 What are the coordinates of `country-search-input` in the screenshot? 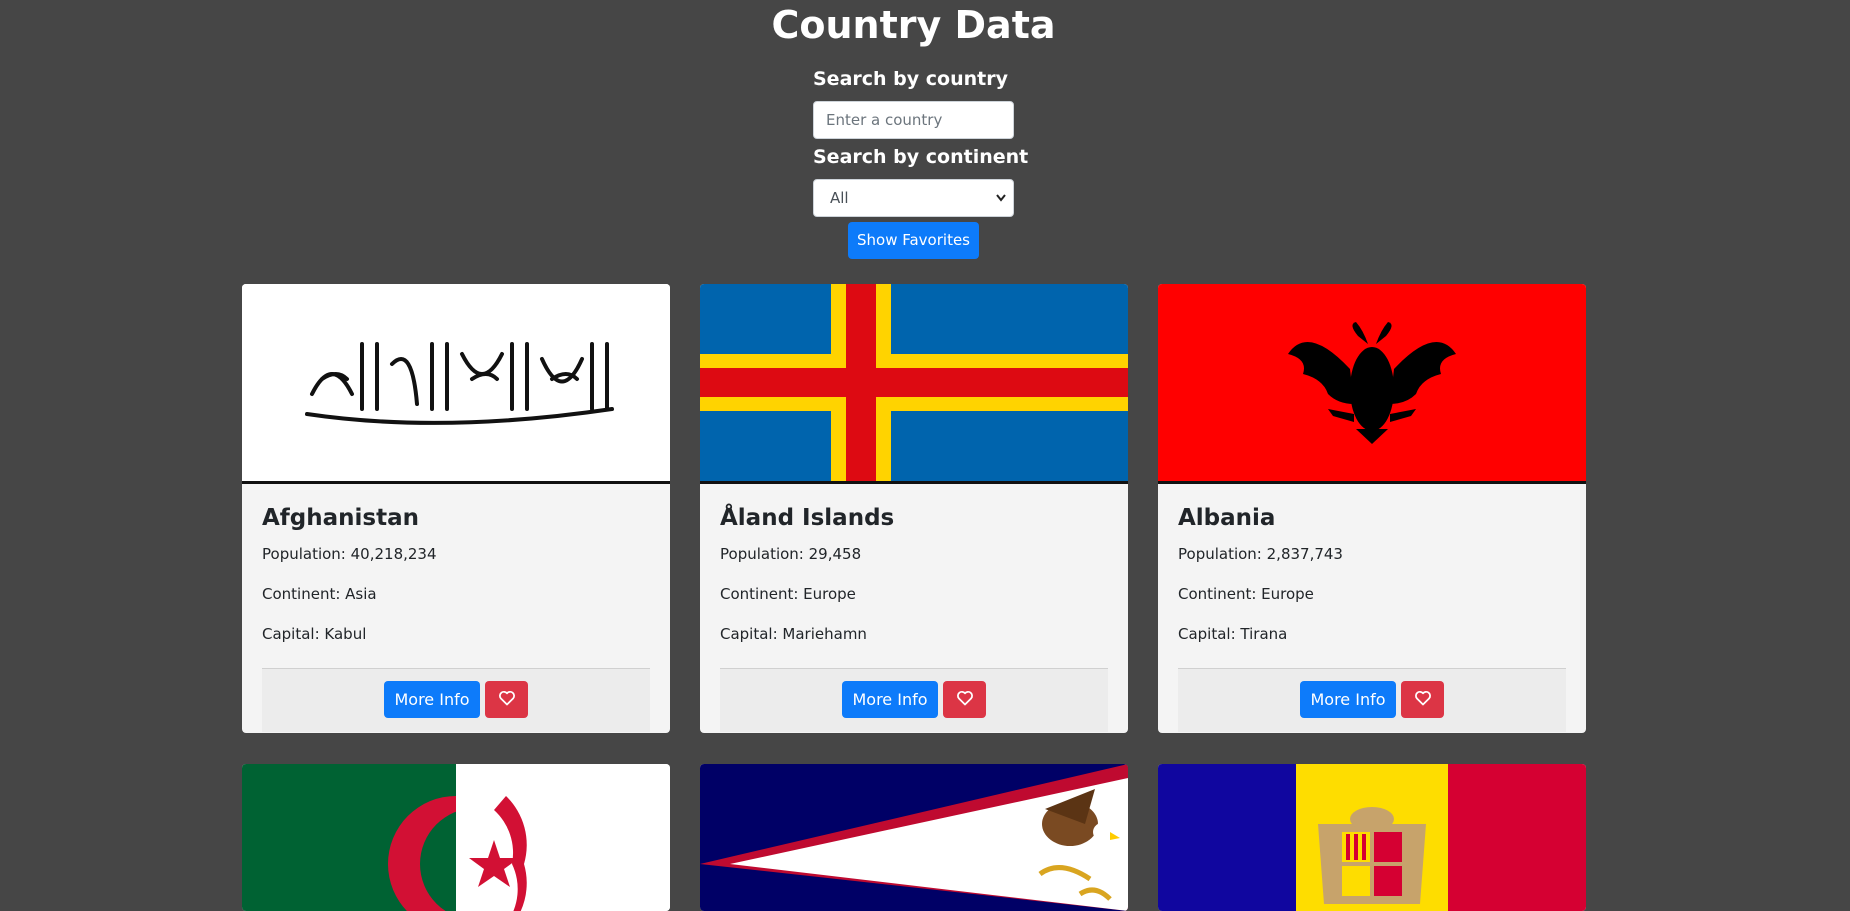 It's located at (913, 120).